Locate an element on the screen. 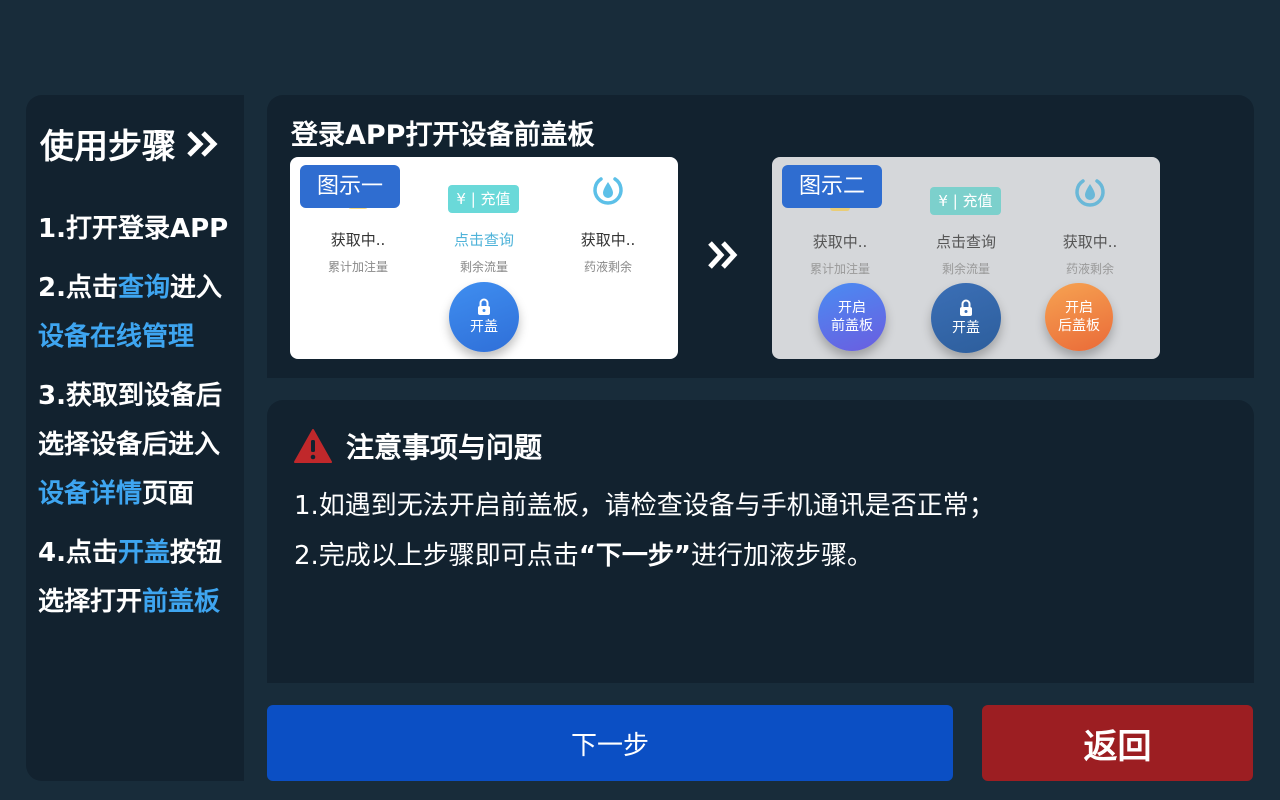 This screenshot has width=1280, height=800. step-text: 页面 is located at coordinates (168, 494).